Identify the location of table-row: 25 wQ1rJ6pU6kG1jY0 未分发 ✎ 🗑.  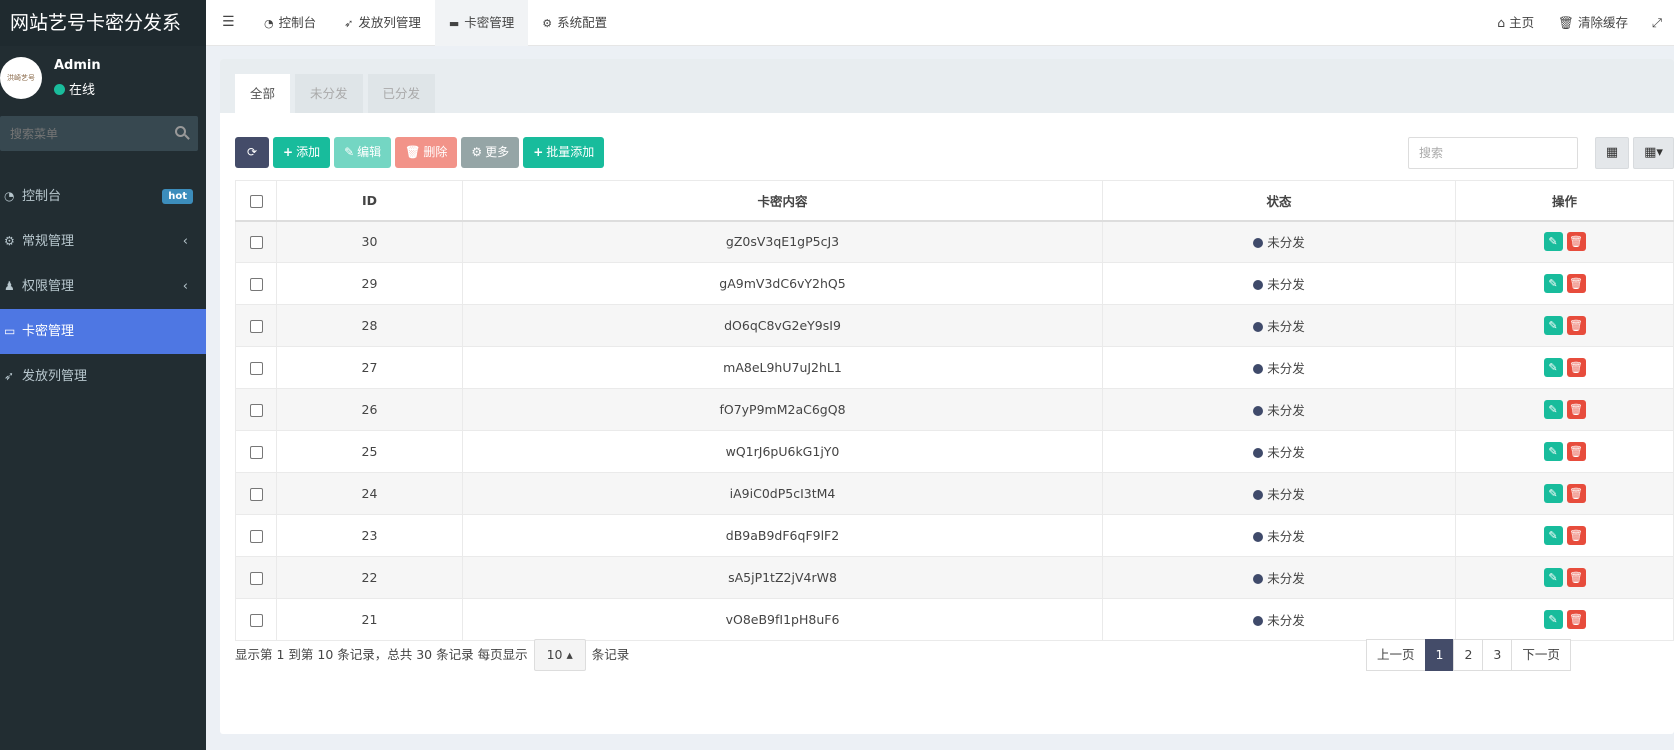
(954, 451).